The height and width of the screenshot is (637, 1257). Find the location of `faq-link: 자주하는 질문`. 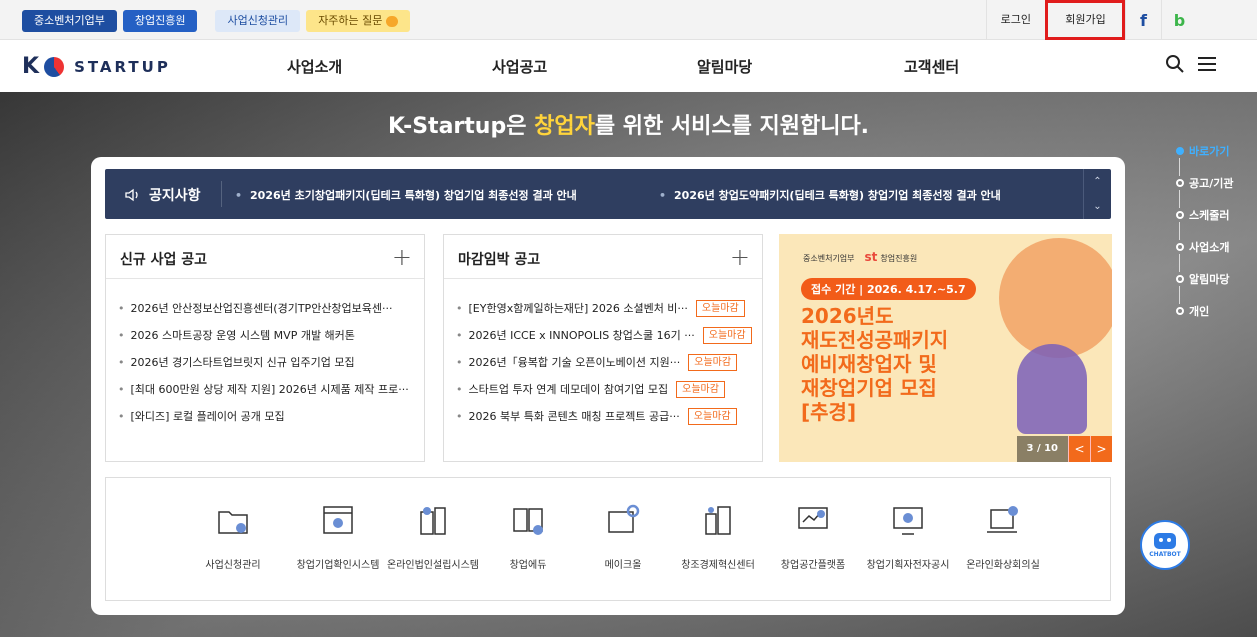

faq-link: 자주하는 질문 is located at coordinates (358, 21).